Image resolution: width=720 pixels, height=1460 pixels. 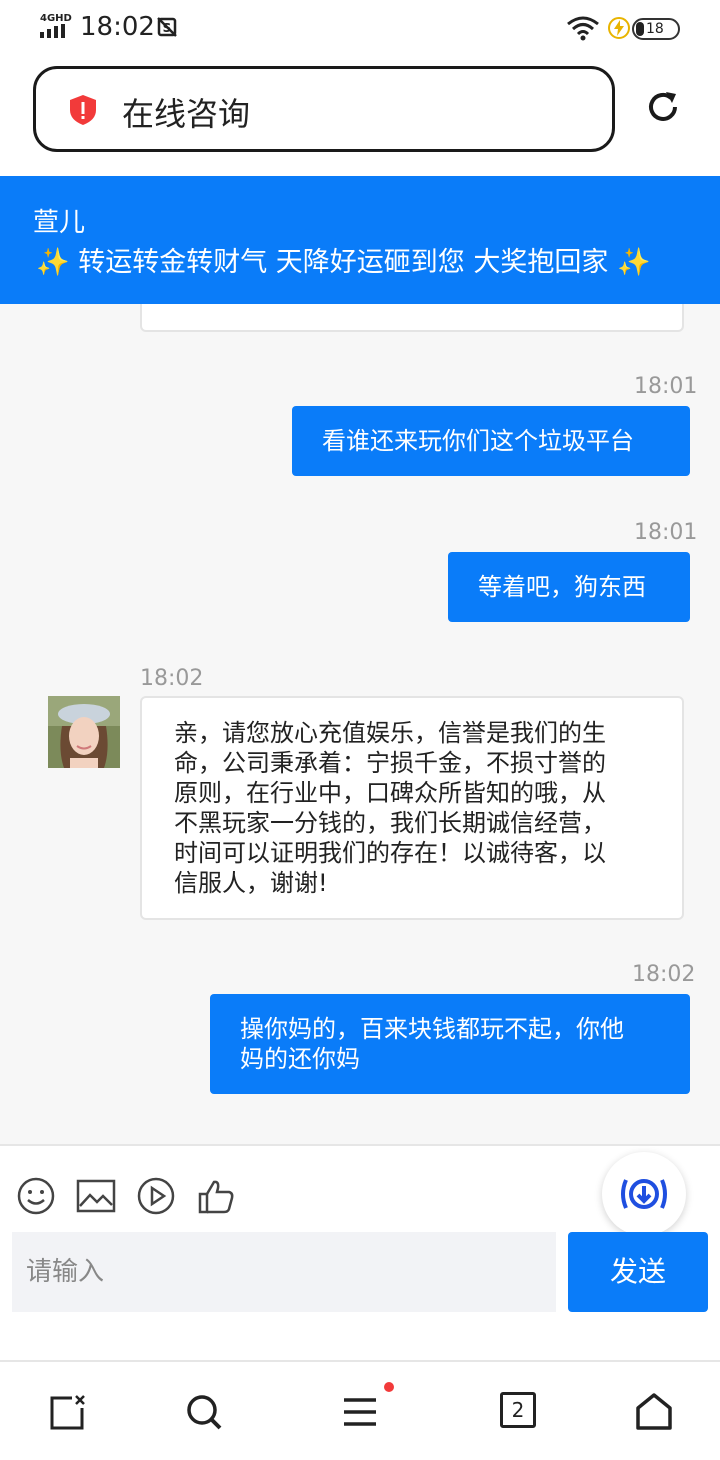 What do you see at coordinates (343, 262) in the screenshot?
I see `banner-message: ✨ 转运转金转财气 天降好运砸到您 大奖抱回家 ✨` at bounding box center [343, 262].